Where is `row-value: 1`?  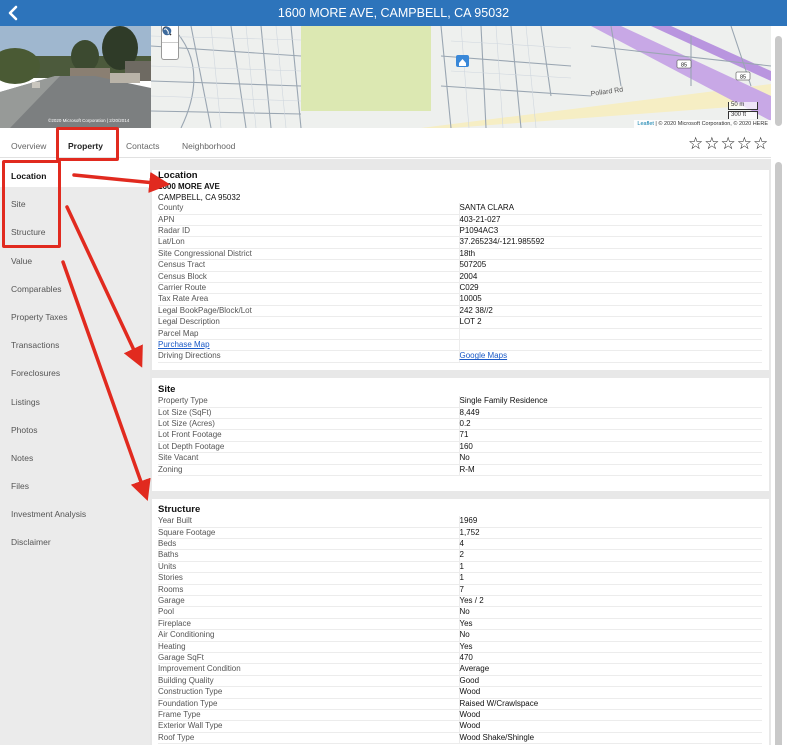 row-value: 1 is located at coordinates (610, 578).